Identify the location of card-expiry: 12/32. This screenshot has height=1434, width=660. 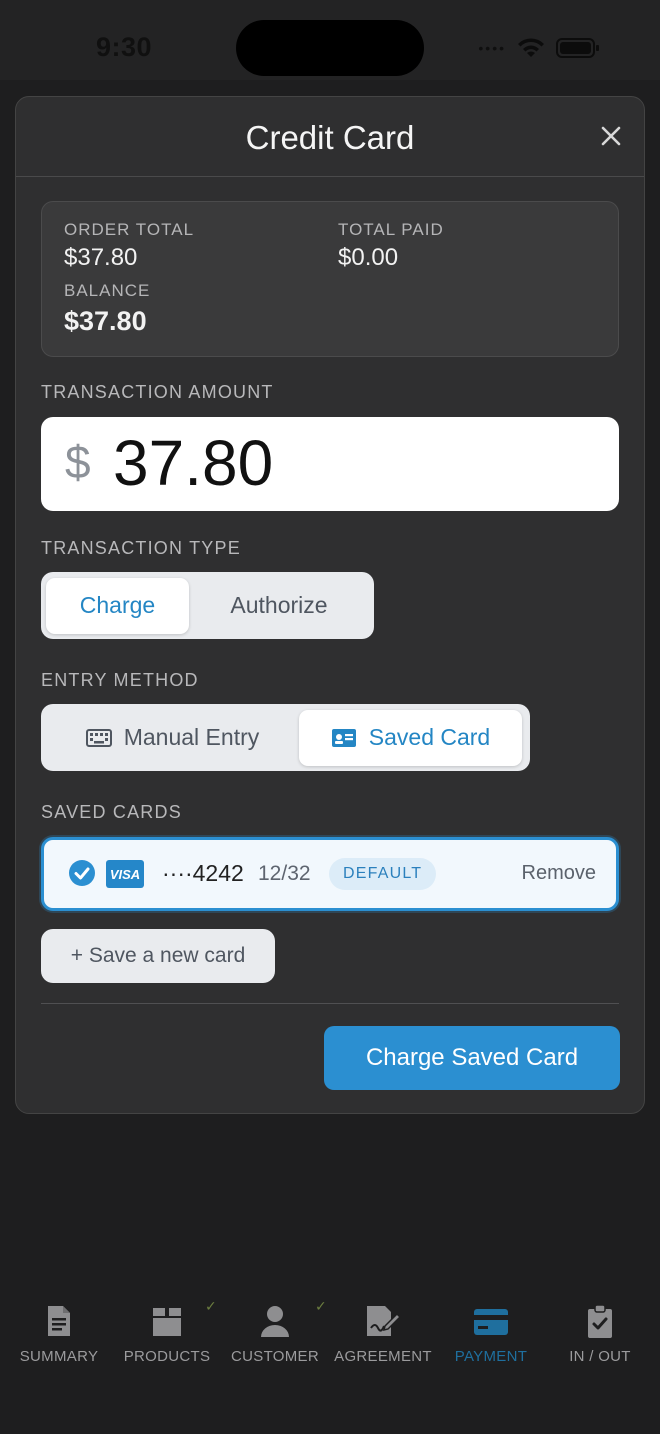
(284, 873).